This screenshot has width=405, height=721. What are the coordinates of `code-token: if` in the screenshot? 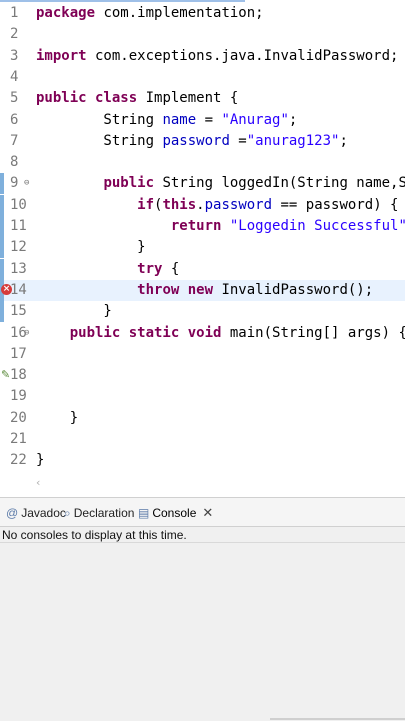 It's located at (146, 204).